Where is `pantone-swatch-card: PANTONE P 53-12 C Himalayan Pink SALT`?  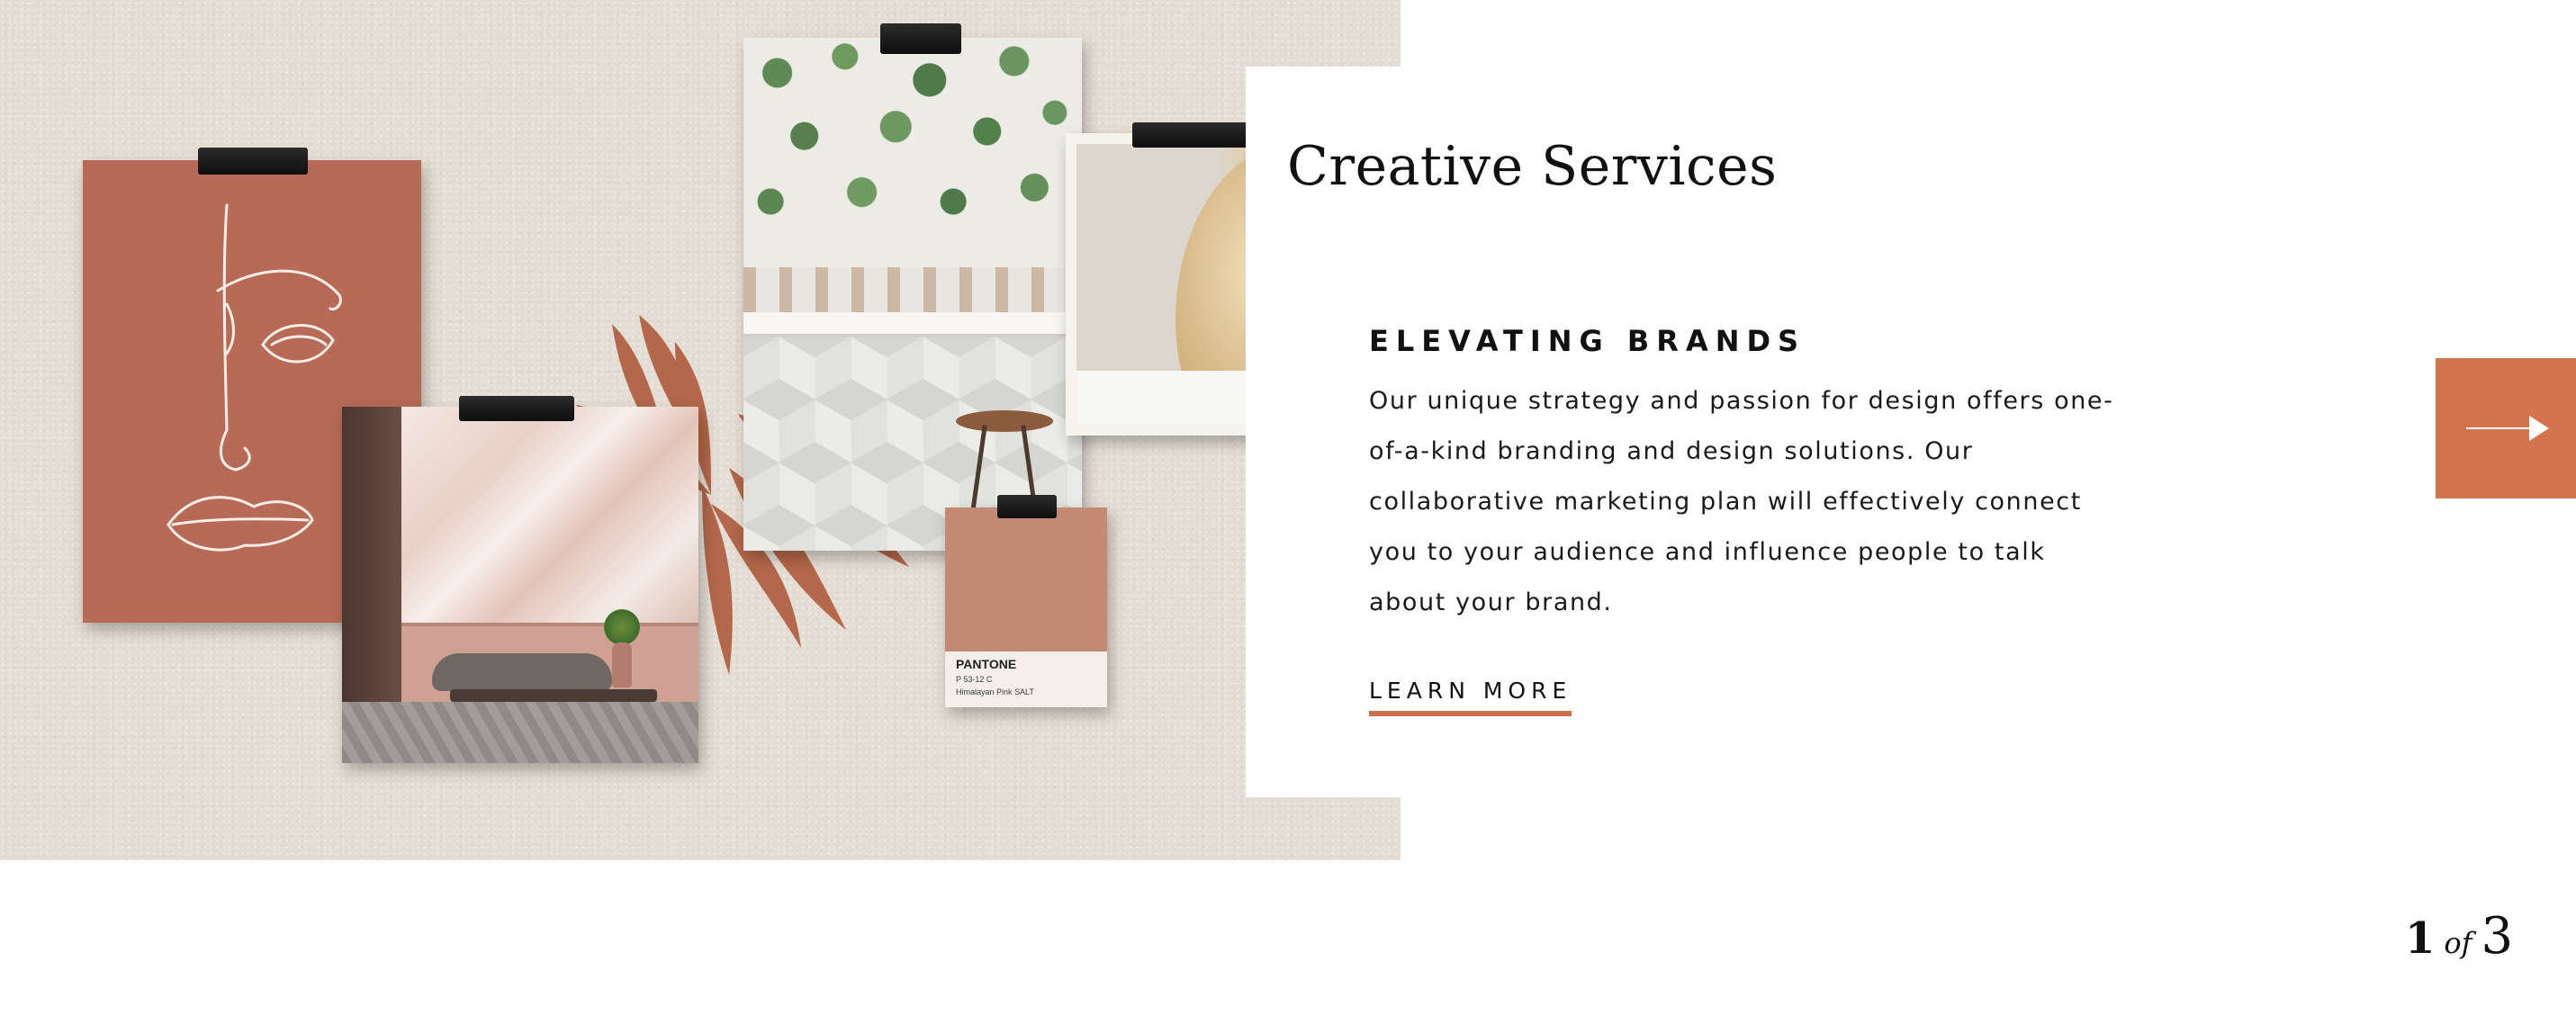
pantone-swatch-card: PANTONE P 53-12 C Himalayan Pink SALT is located at coordinates (1026, 608).